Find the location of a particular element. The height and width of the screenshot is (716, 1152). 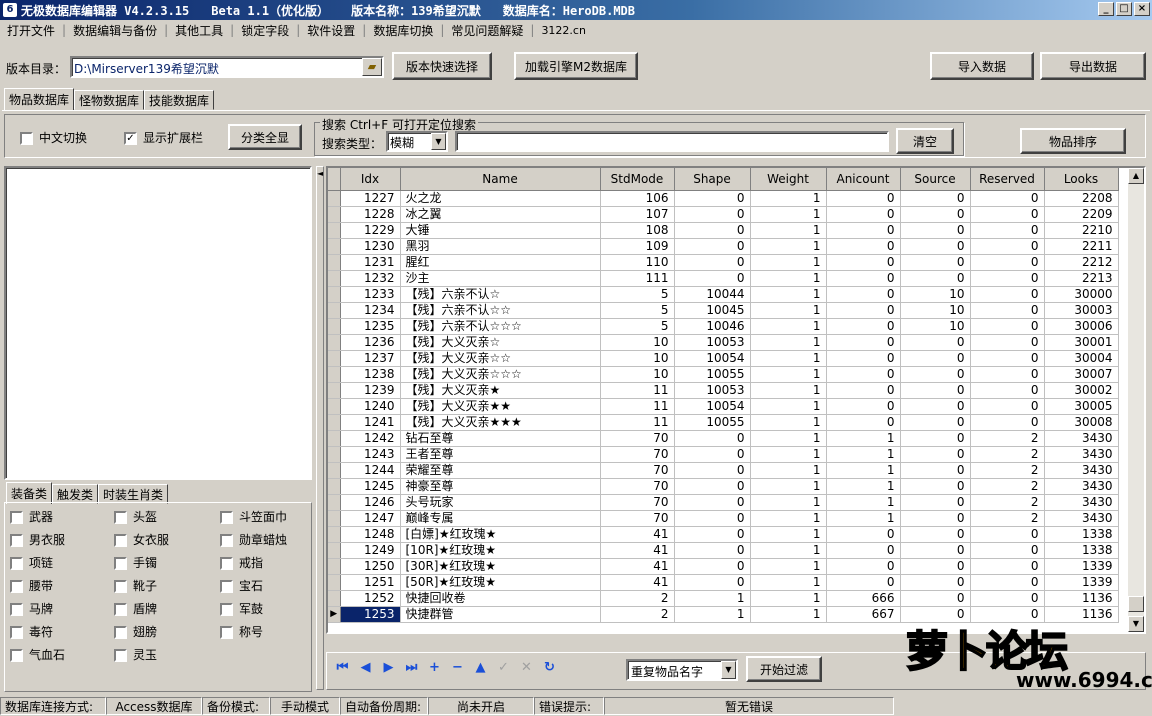

cell-name: 【残】六亲不认☆ is located at coordinates (500, 294).